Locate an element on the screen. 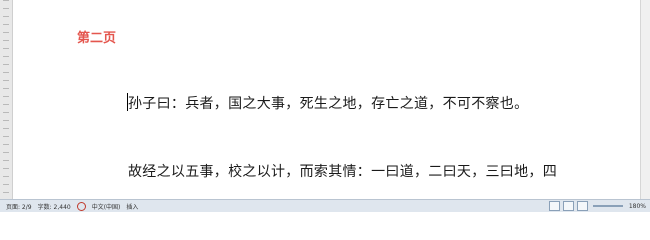 The width and height of the screenshot is (650, 240). text-cursor is located at coordinates (127, 102).